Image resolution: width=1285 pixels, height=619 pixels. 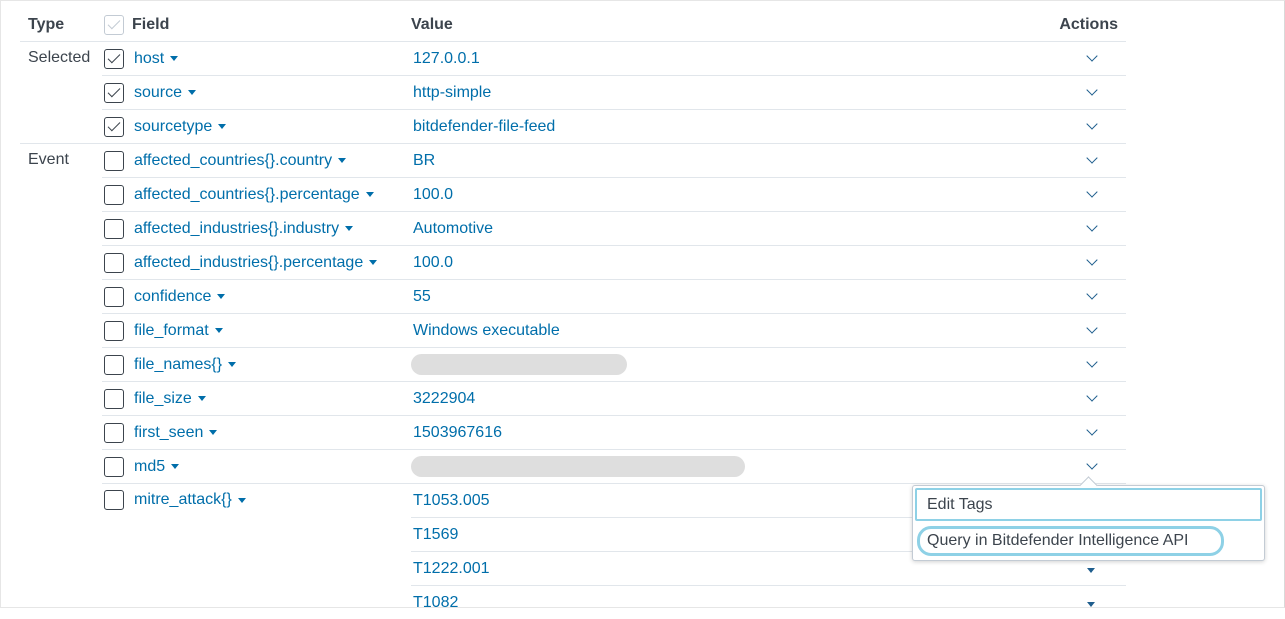 I want to click on group-label-selected: Selected, so click(x=61, y=93).